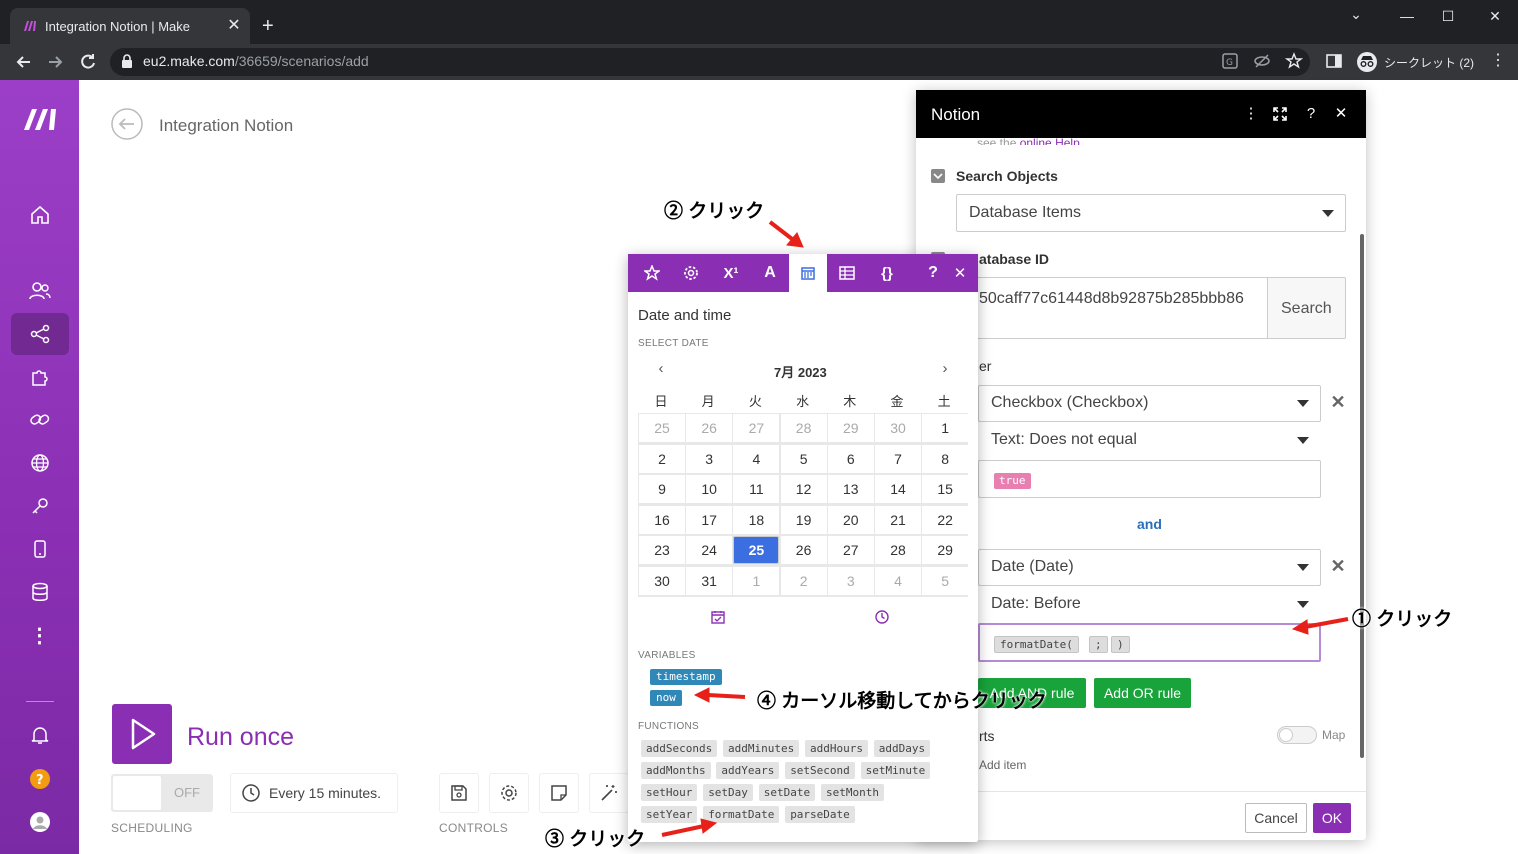  What do you see at coordinates (709, 550) in the screenshot?
I see `calendar-day: 24` at bounding box center [709, 550].